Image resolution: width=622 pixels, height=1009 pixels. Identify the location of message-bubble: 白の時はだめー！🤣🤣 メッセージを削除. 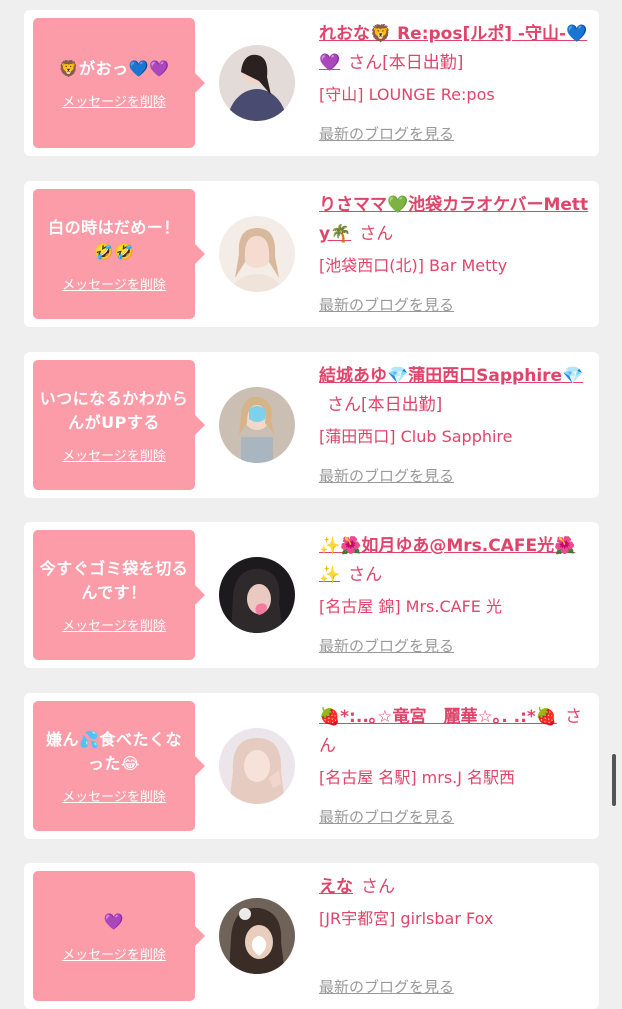
(119, 254).